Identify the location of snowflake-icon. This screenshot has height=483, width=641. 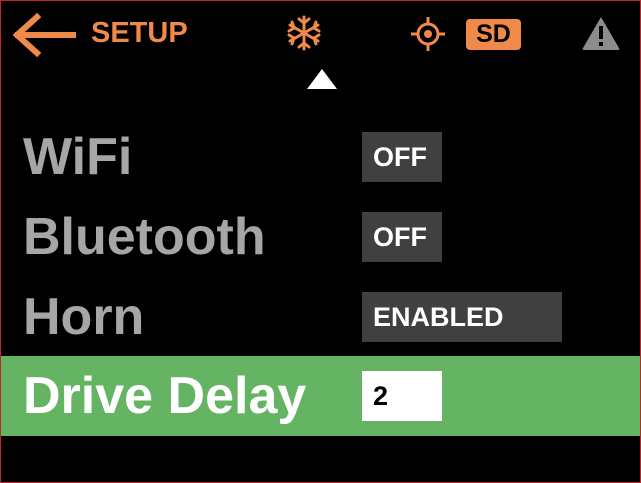
(304, 33).